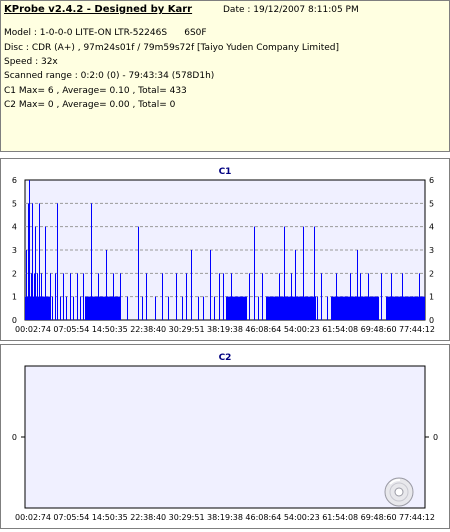 Image resolution: width=450 pixels, height=532 pixels. What do you see at coordinates (225, 172) in the screenshot?
I see `c1-title: C1` at bounding box center [225, 172].